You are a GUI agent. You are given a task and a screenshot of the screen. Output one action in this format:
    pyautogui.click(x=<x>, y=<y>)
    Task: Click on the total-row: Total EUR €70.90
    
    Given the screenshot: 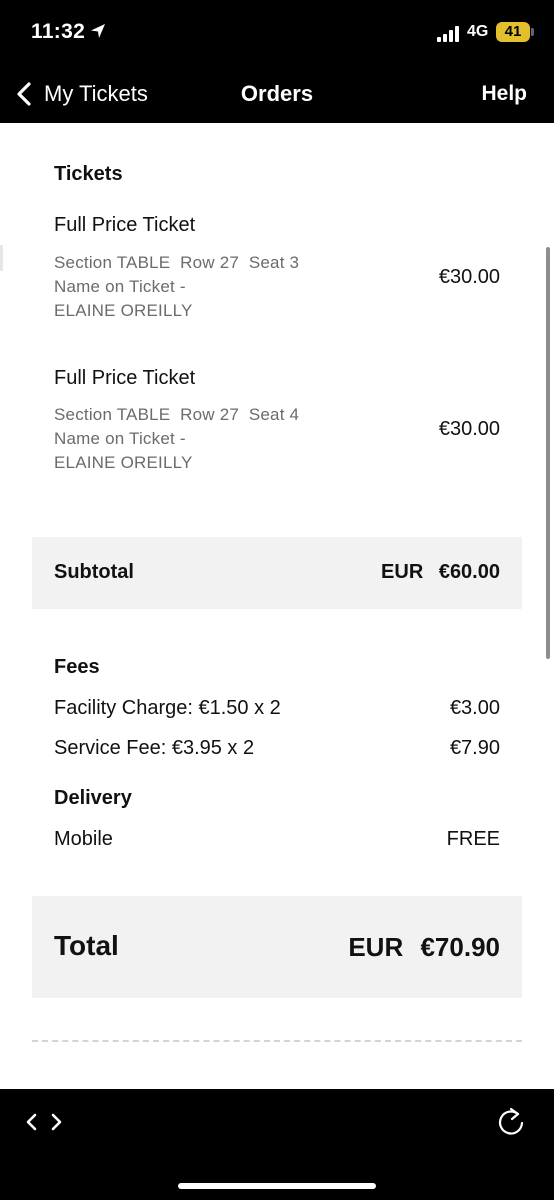 What is the action you would take?
    pyautogui.click(x=277, y=947)
    